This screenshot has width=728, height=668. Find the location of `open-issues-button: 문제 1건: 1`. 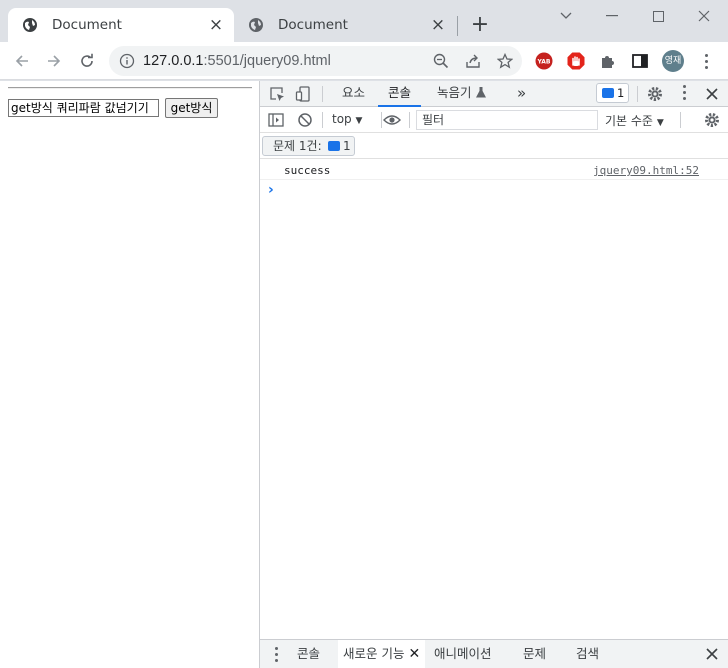

open-issues-button: 문제 1건: 1 is located at coordinates (308, 146).